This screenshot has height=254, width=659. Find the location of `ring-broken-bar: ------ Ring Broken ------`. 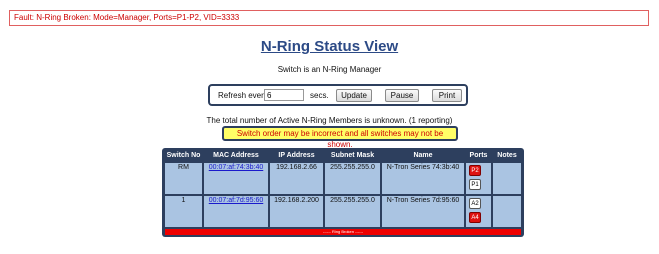

ring-broken-bar: ------ Ring Broken ------ is located at coordinates (343, 232).